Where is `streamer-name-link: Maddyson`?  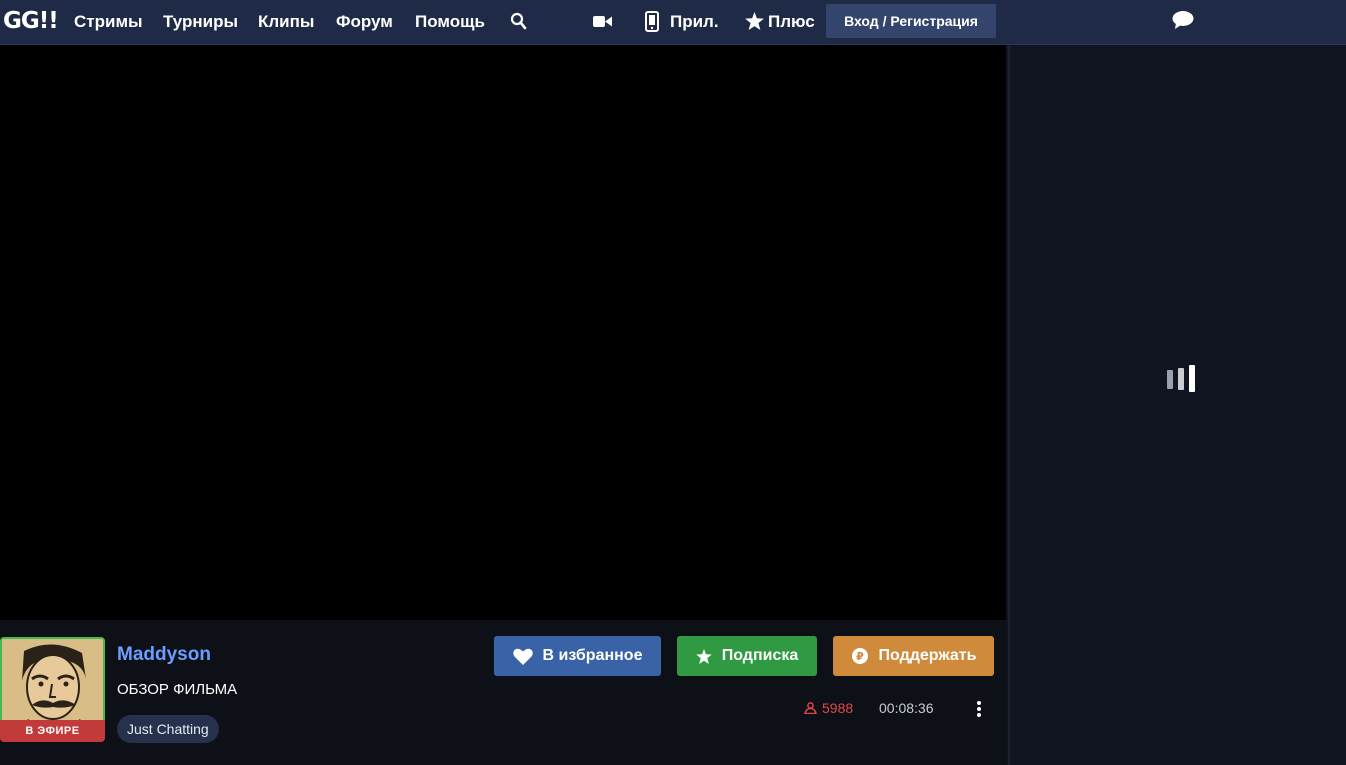 streamer-name-link: Maddyson is located at coordinates (164, 655).